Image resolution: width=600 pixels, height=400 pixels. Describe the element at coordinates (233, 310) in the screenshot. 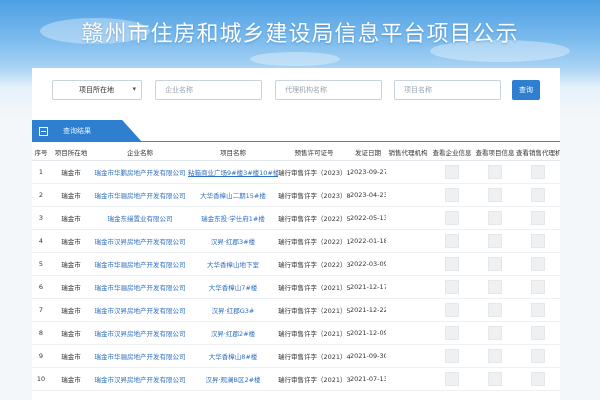

I see `project-link: 汉昇·红郡G3#` at that location.